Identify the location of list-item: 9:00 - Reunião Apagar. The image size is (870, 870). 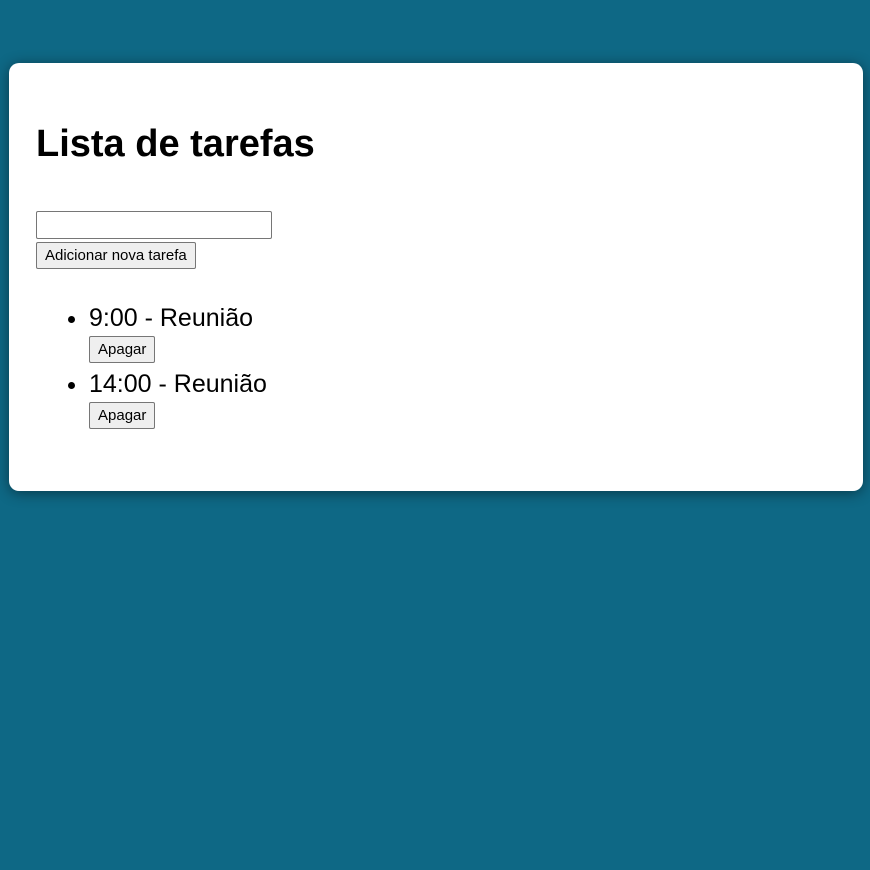
(178, 332).